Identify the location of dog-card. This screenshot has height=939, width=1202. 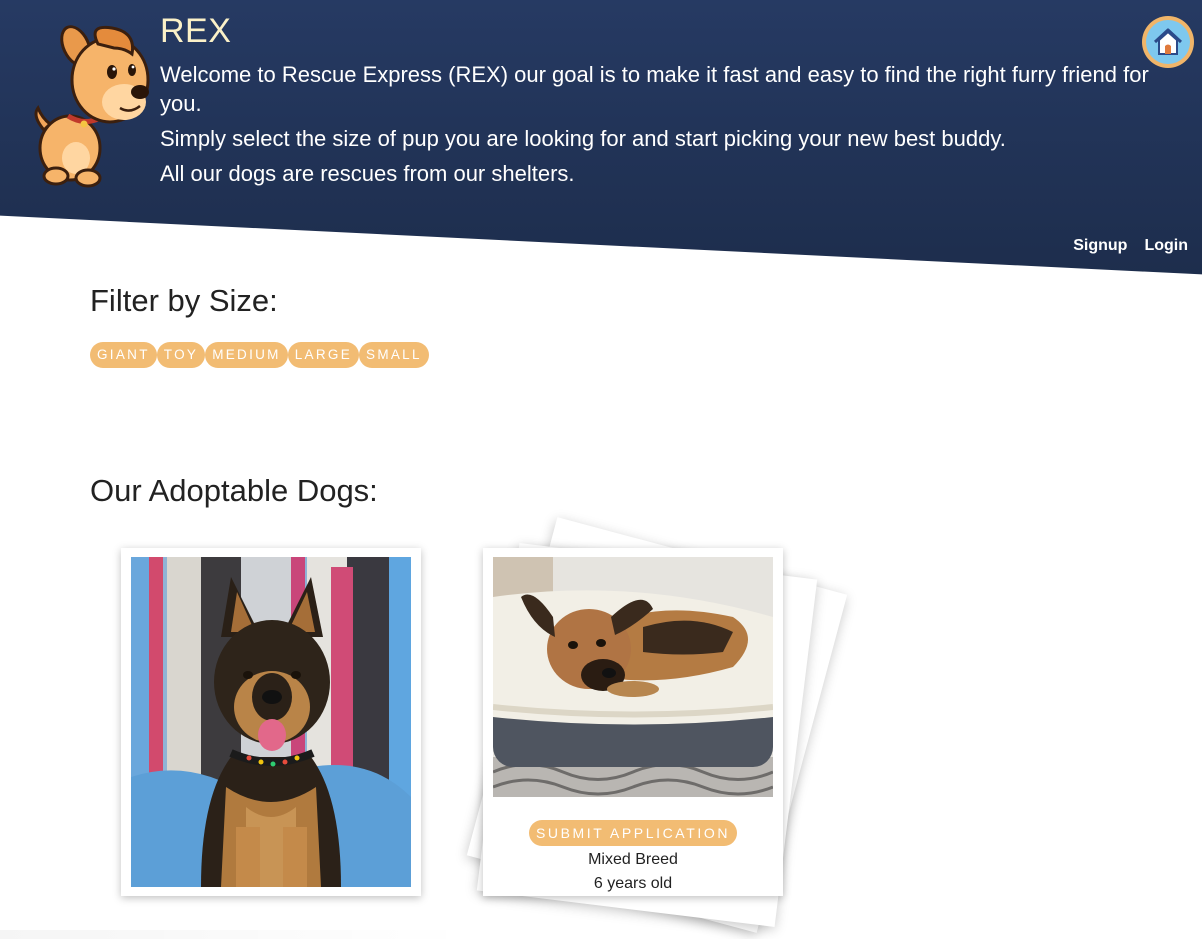
(271, 722).